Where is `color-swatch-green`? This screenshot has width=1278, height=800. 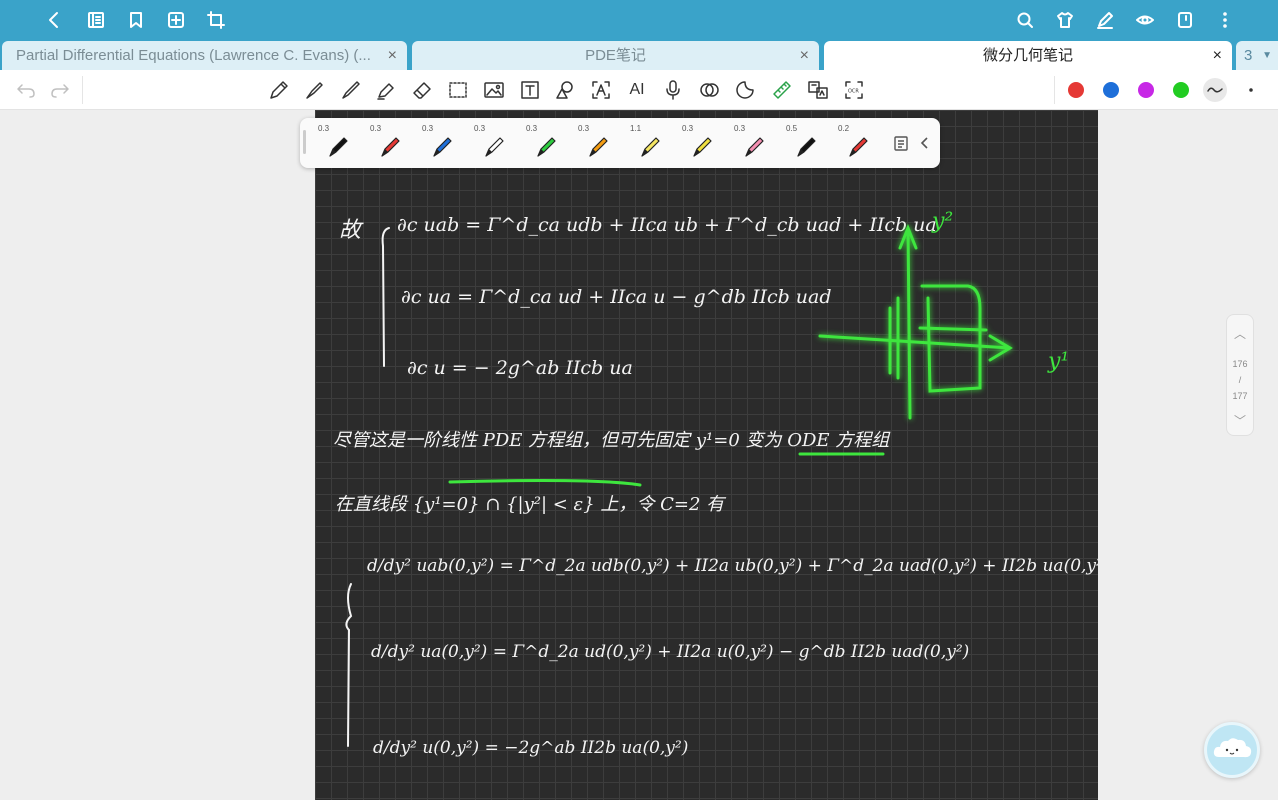 color-swatch-green is located at coordinates (1181, 90).